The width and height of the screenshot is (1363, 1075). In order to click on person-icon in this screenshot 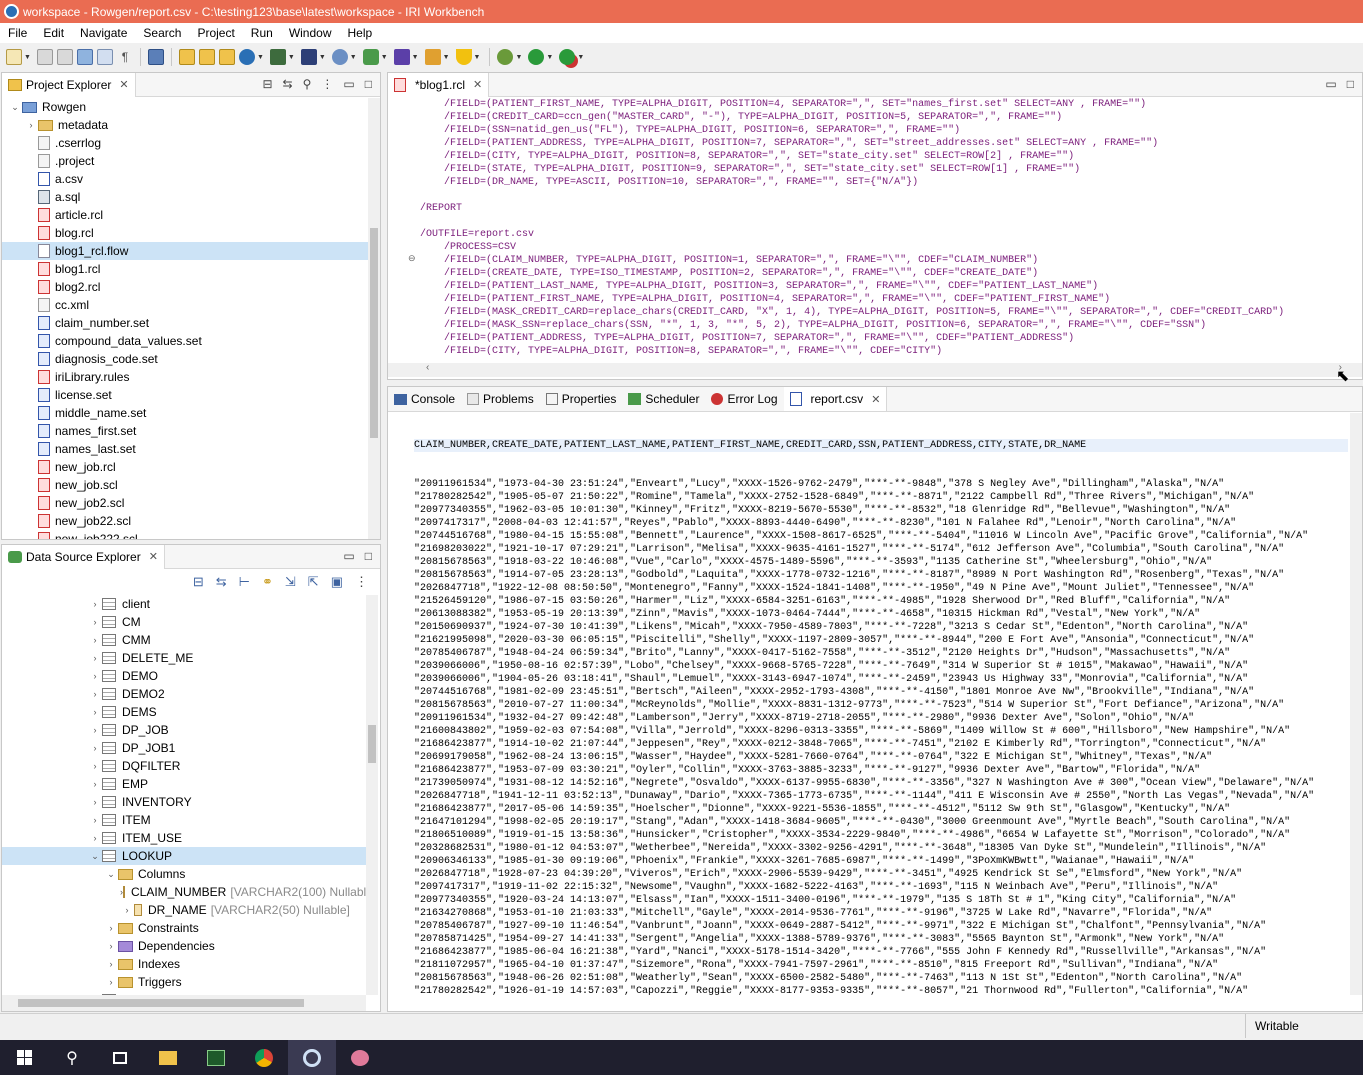, I will do `click(432, 57)`.